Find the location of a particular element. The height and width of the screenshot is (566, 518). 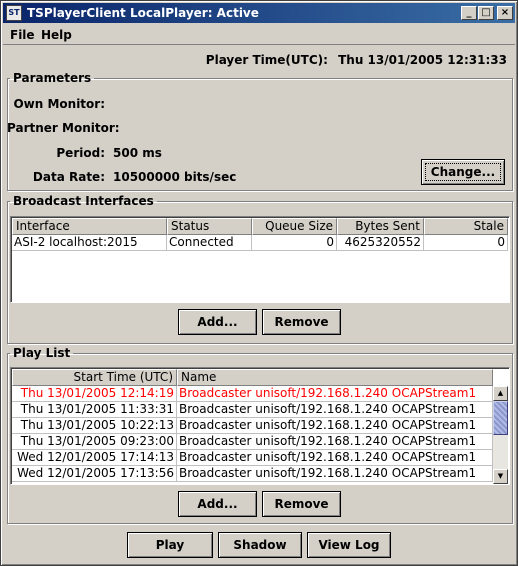

col-bytes-sent: Bytes Sent is located at coordinates (380, 226).